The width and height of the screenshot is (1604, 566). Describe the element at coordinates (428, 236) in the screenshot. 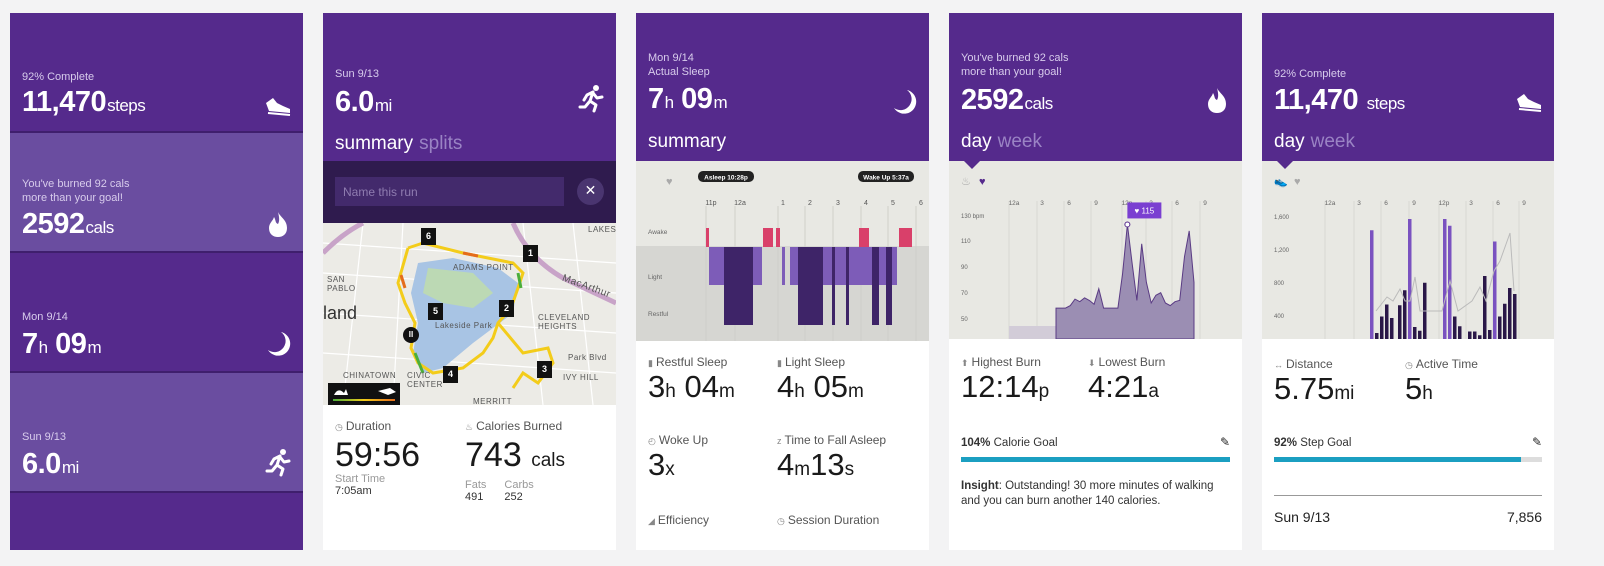

I see `split-marker: 6` at that location.